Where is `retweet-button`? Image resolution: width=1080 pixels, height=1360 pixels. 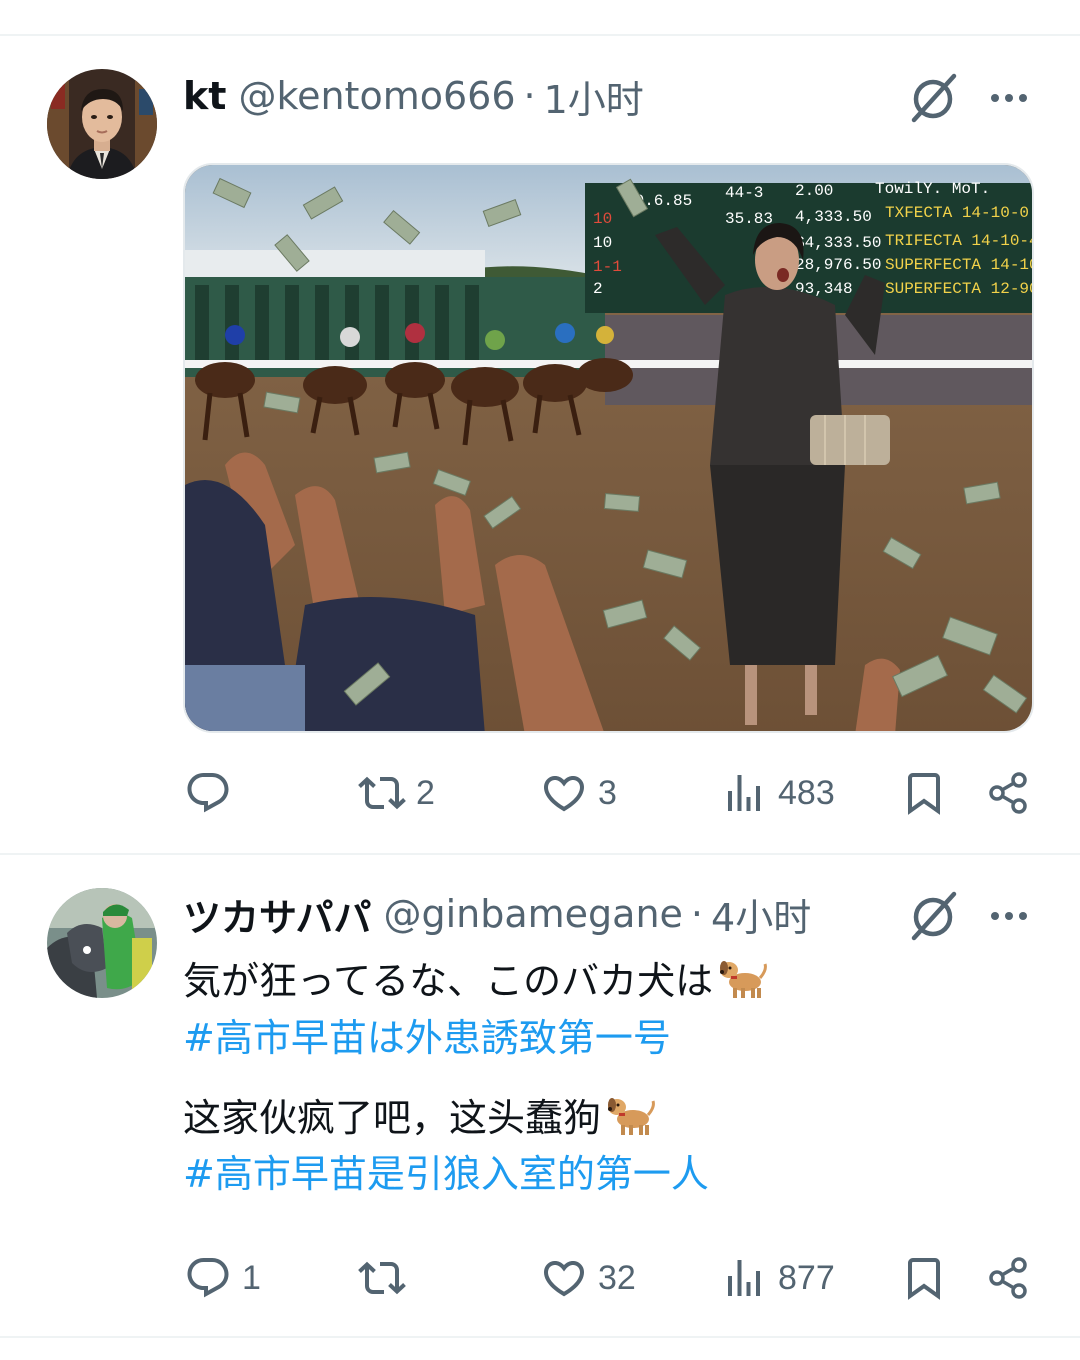 retweet-button is located at coordinates (387, 1278).